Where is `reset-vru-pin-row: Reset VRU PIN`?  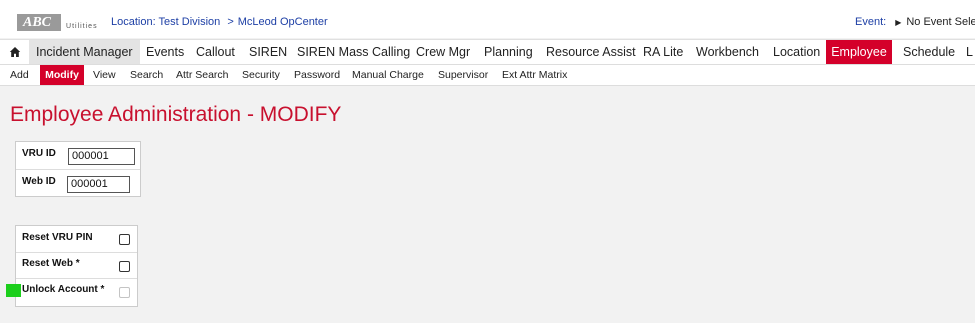
reset-vru-pin-row: Reset VRU PIN is located at coordinates (76, 239).